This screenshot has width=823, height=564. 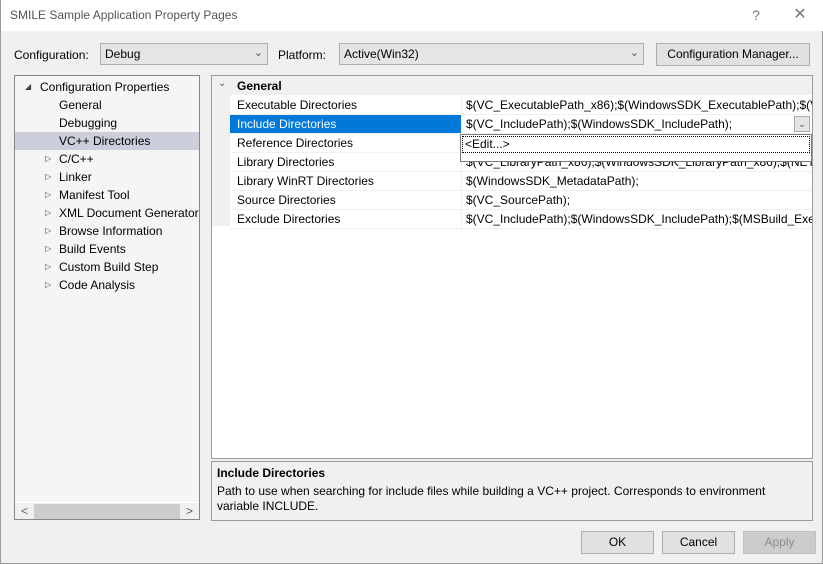 I want to click on scrollbar-thumb, so click(x=107, y=511).